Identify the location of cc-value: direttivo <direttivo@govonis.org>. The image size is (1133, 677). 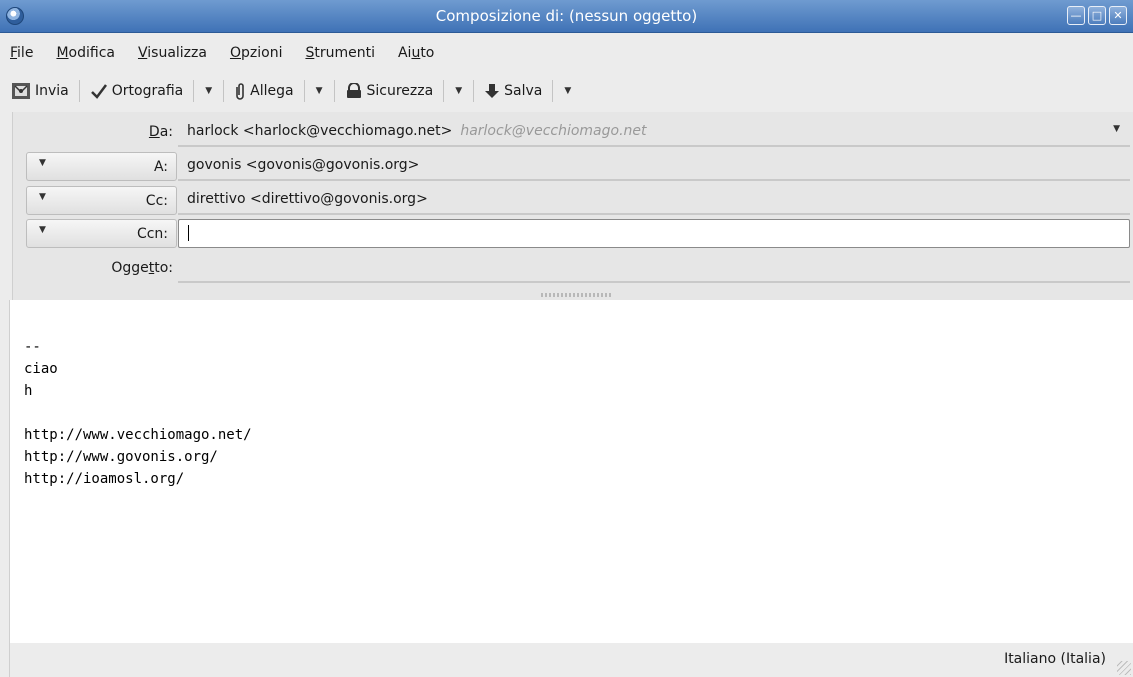
(307, 199).